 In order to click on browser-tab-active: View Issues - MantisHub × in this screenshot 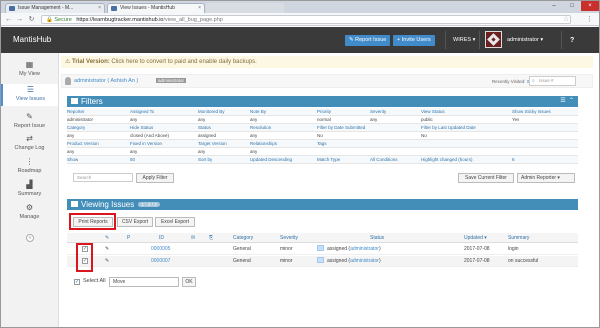, I will do `click(156, 8)`.